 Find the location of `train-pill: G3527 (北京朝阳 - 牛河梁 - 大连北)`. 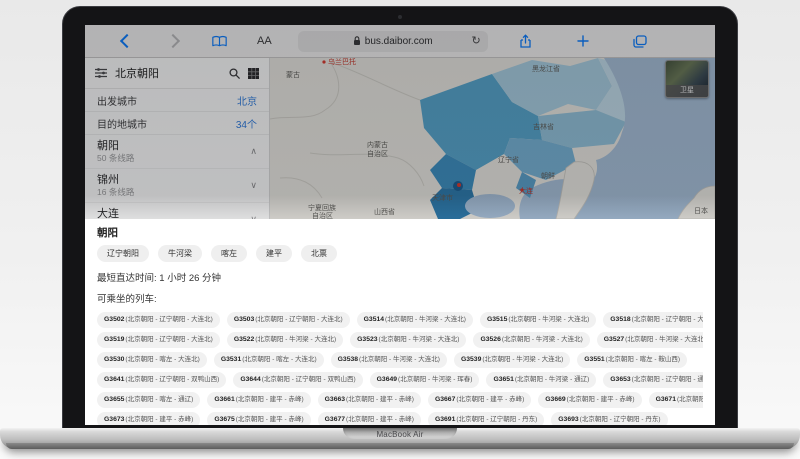

train-pill: G3527 (北京朝阳 - 牛河梁 - 大连北) is located at coordinates (649, 340).